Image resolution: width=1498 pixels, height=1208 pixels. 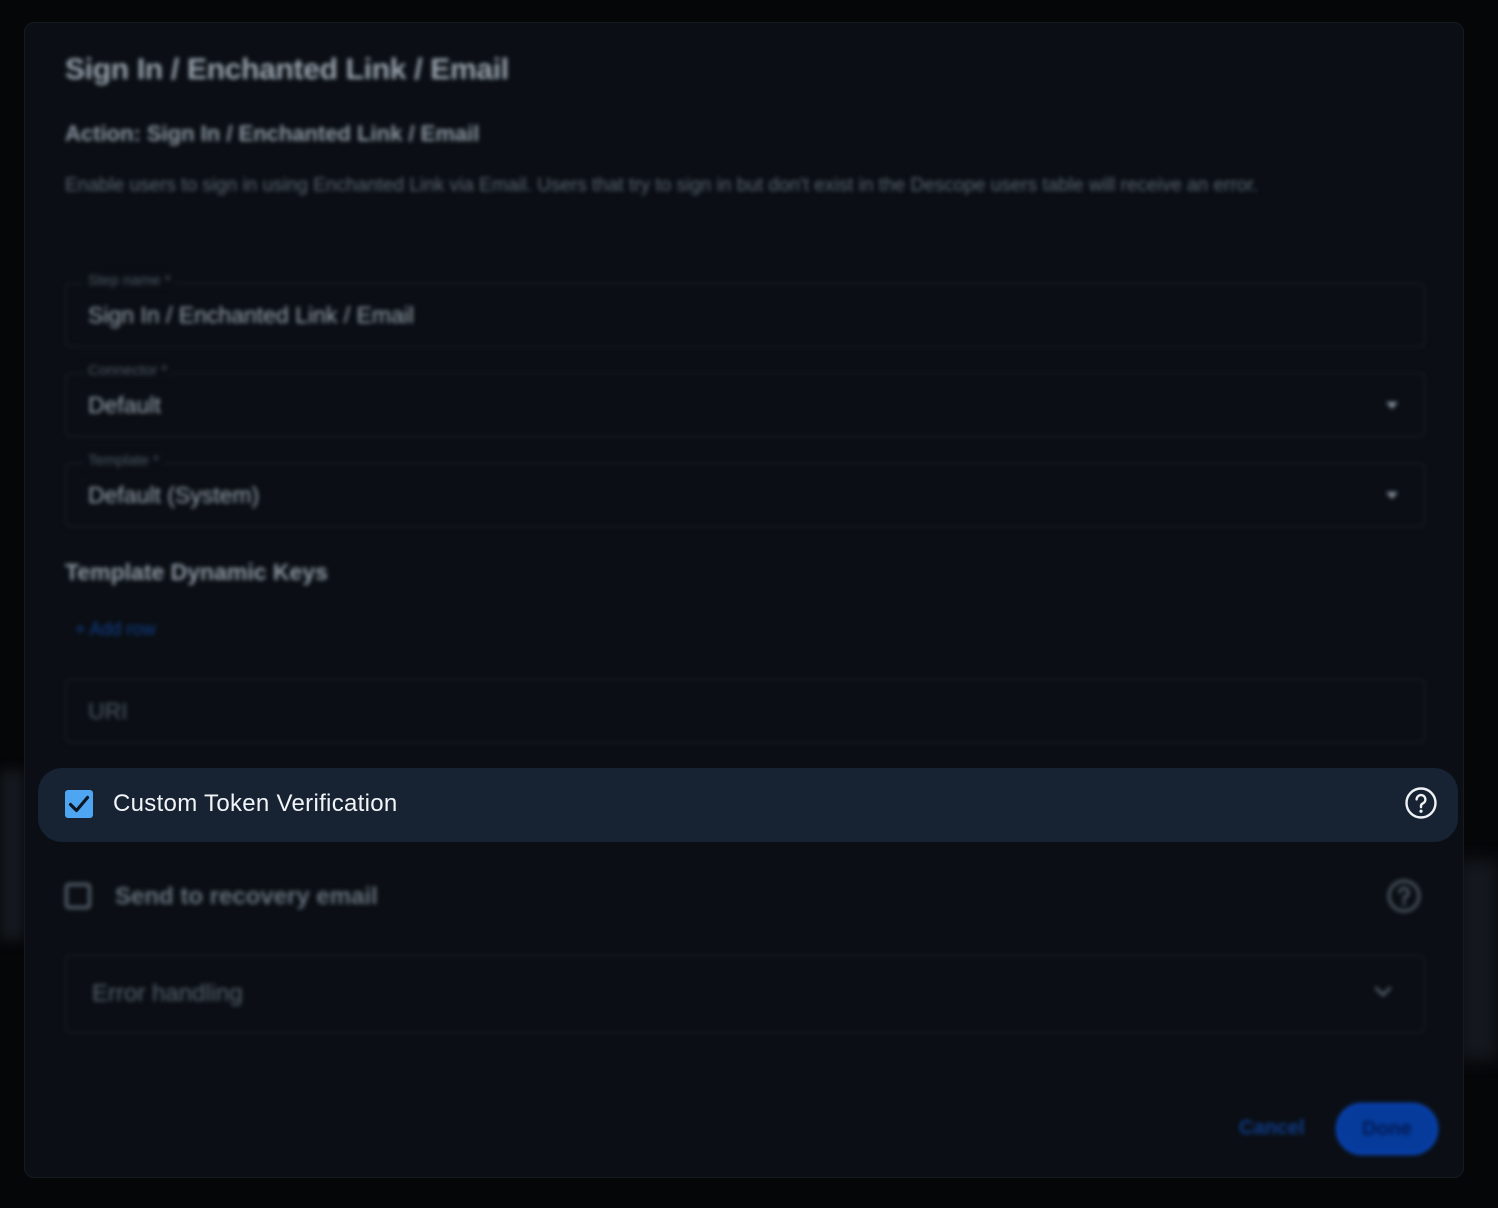 What do you see at coordinates (115, 629) in the screenshot?
I see `add-row-button: + Add row` at bounding box center [115, 629].